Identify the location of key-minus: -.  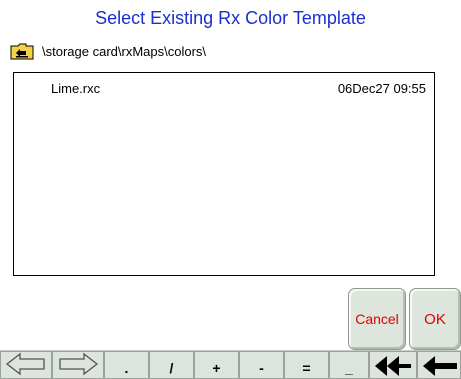
(261, 365).